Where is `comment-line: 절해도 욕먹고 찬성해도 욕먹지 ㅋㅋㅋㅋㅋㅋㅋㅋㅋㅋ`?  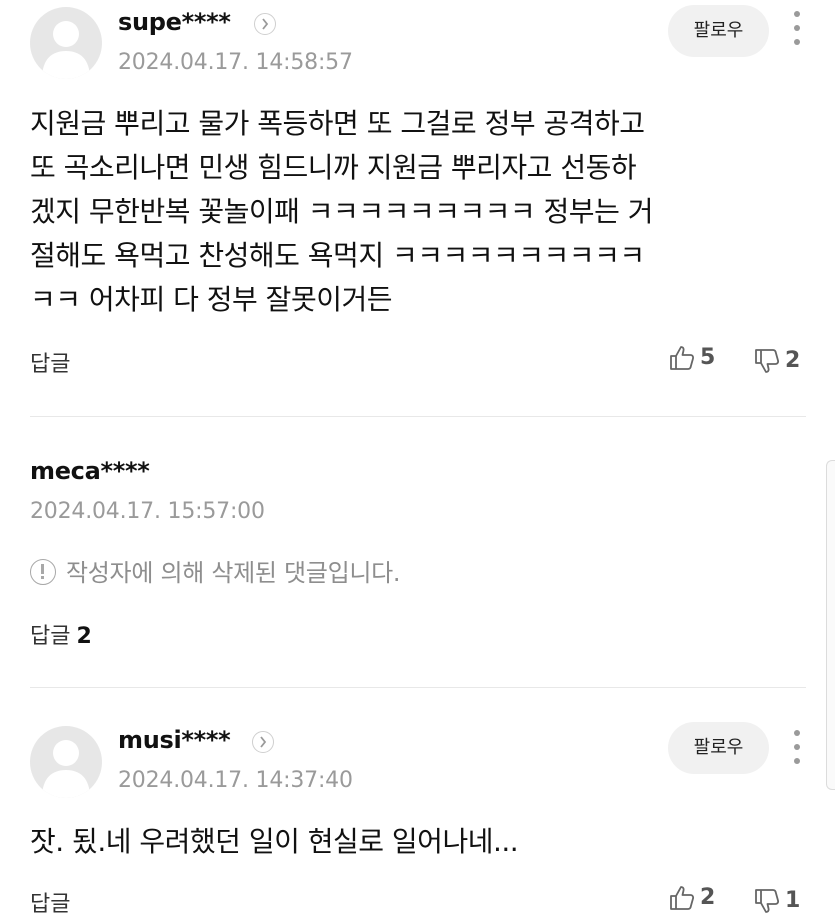
comment-line: 절해도 욕먹고 찬성해도 욕먹지 ㅋㅋㅋㅋㅋㅋㅋㅋㅋㅋ is located at coordinates (337, 255).